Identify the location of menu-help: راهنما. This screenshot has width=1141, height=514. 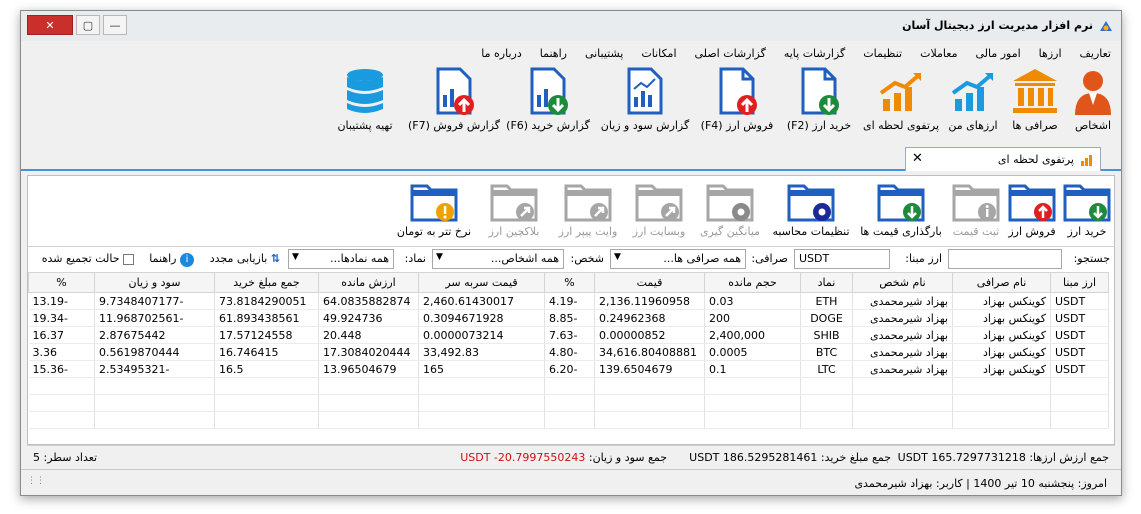
(553, 53).